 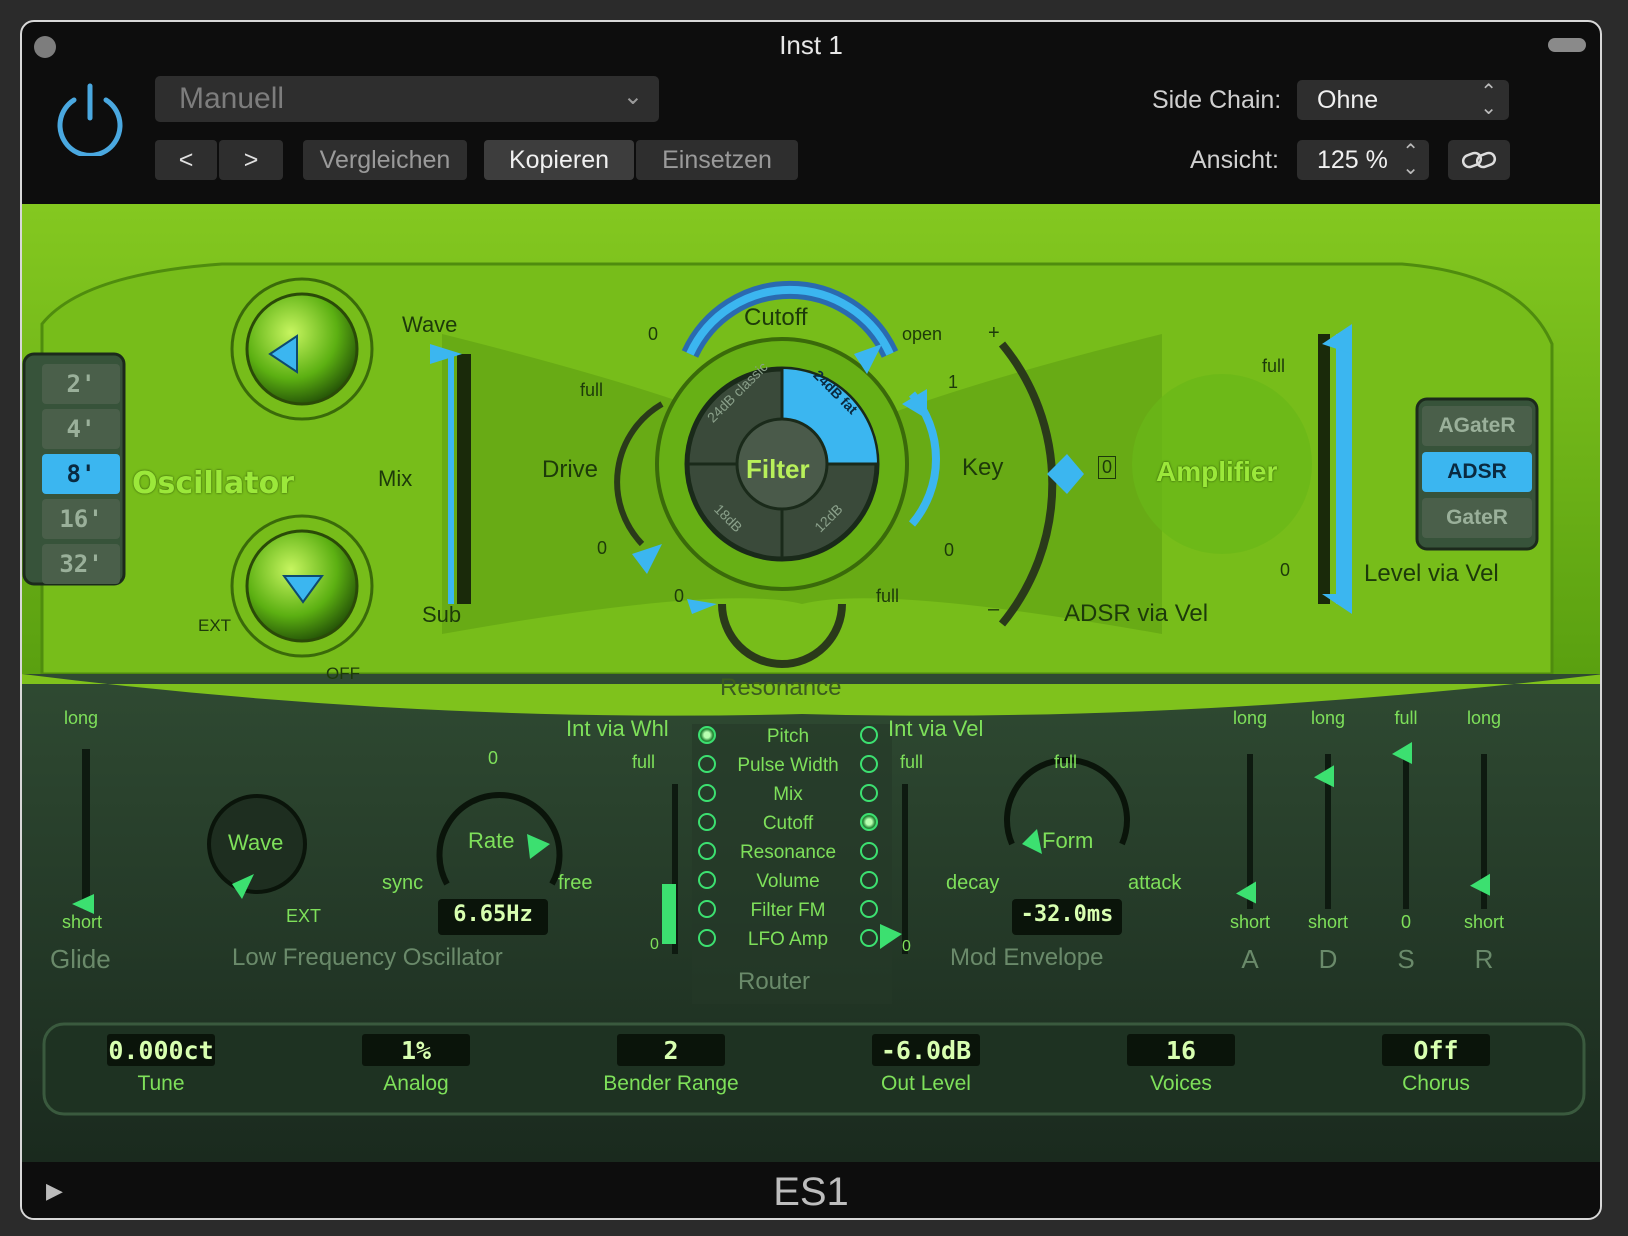 What do you see at coordinates (906, 946) in the screenshot?
I see `int-vel-zero-label: 0` at bounding box center [906, 946].